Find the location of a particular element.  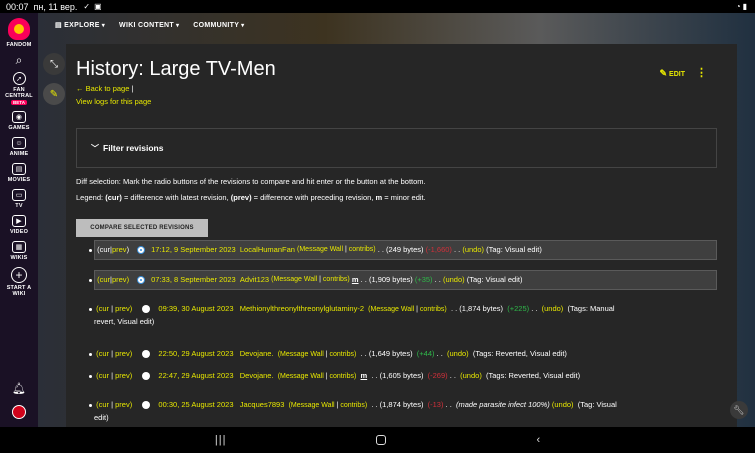

revision-date-link: 22:47, 29 August 2023 is located at coordinates (195, 375).